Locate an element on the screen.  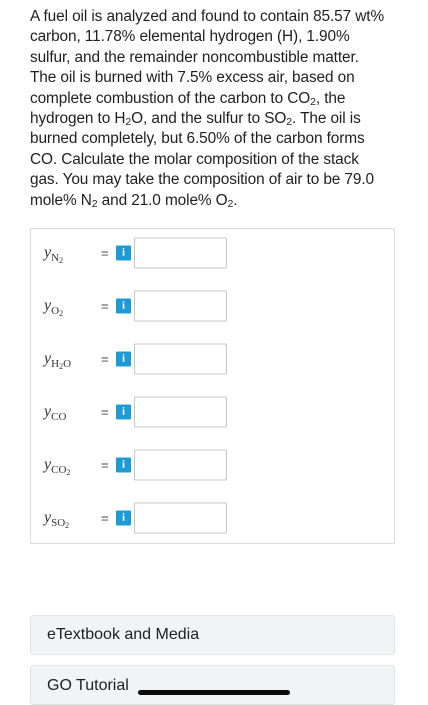
variable-label: yH2O is located at coordinates (58, 360).